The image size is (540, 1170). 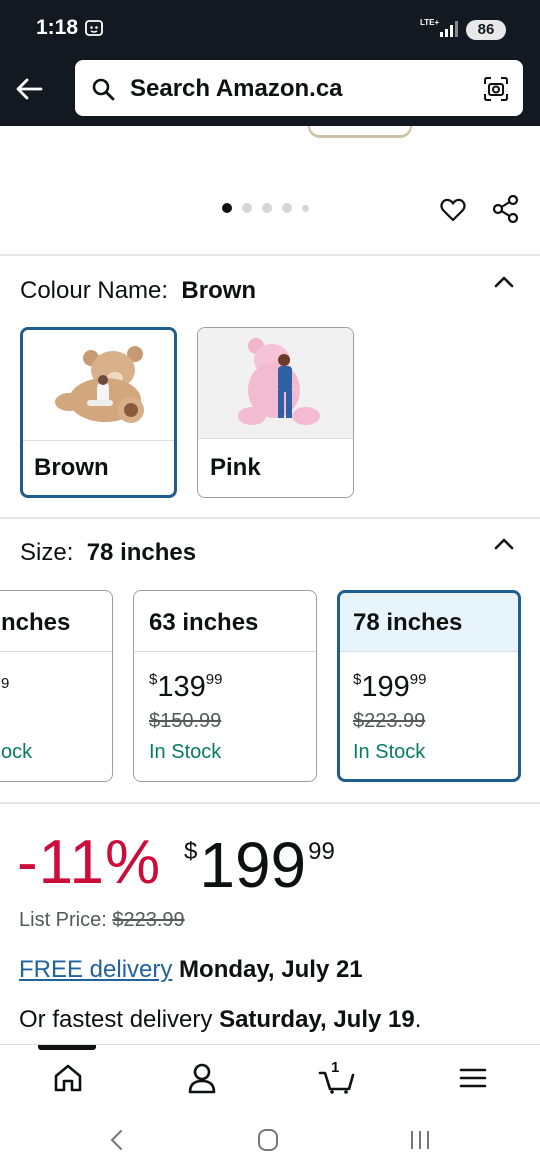 What do you see at coordinates (496, 89) in the screenshot?
I see `camera-search-icon` at bounding box center [496, 89].